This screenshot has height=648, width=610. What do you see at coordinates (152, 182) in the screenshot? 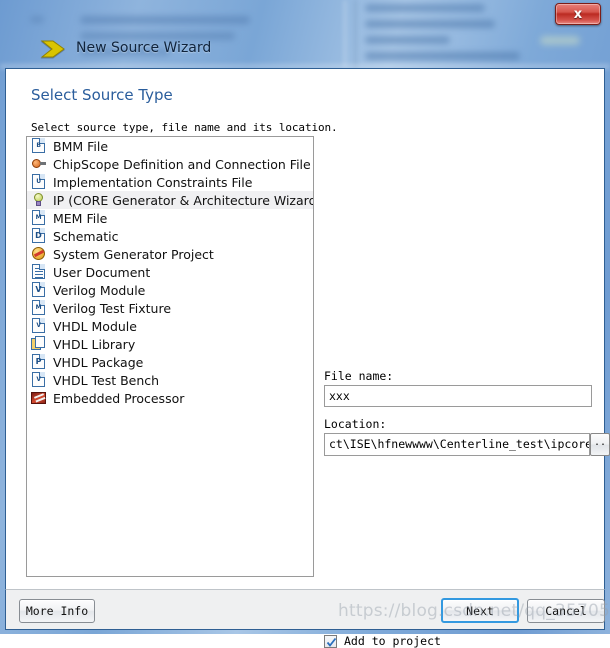
I see `list-item-label: Implementation Constraints File` at bounding box center [152, 182].